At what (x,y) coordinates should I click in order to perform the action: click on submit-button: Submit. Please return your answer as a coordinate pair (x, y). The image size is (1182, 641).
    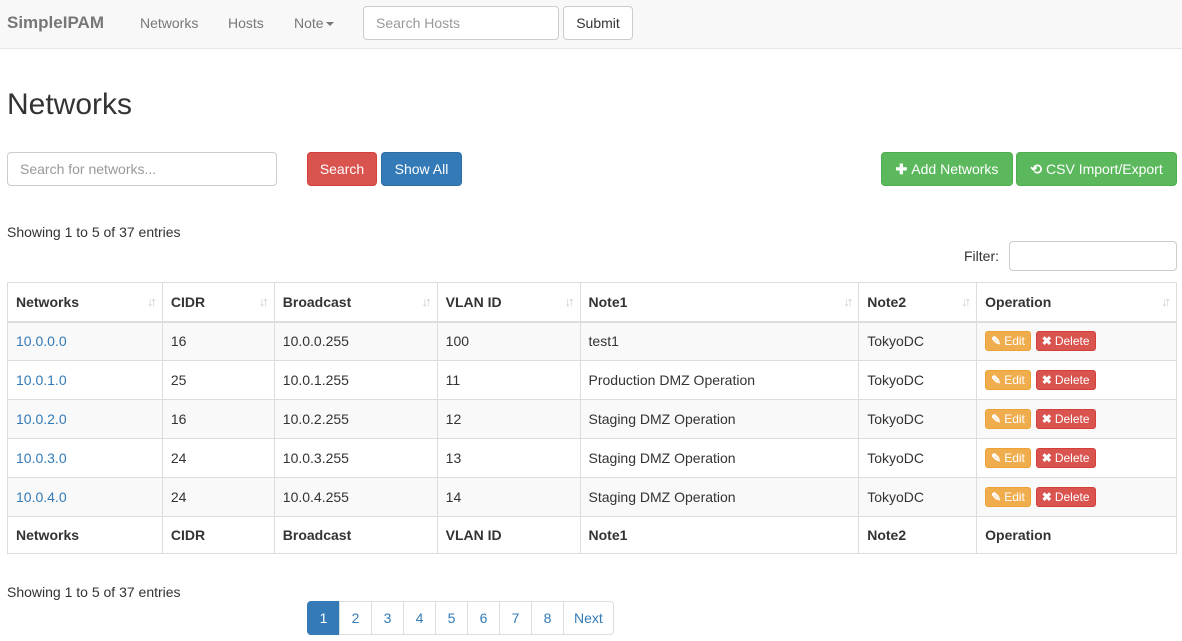
    Looking at the image, I should click on (598, 23).